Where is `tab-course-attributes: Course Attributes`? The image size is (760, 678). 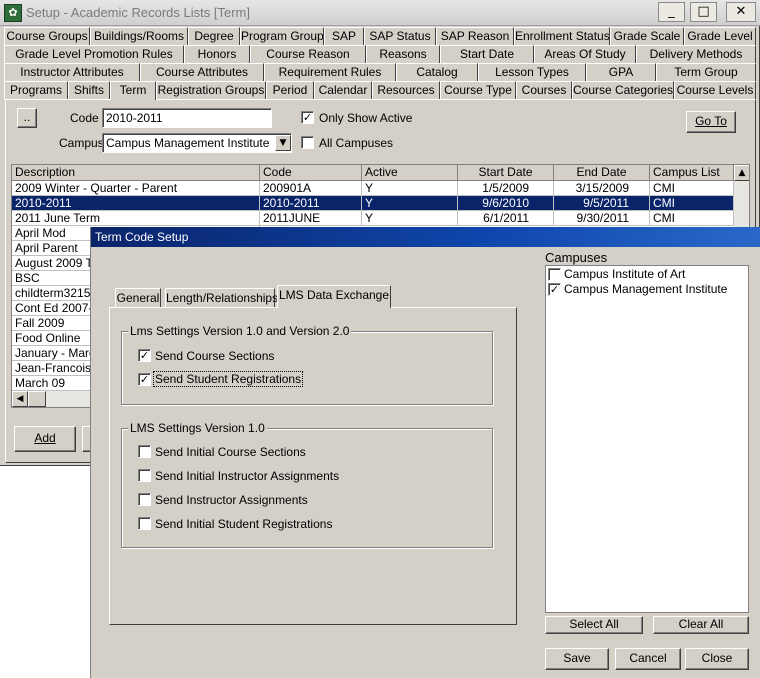
tab-course-attributes: Course Attributes is located at coordinates (202, 72).